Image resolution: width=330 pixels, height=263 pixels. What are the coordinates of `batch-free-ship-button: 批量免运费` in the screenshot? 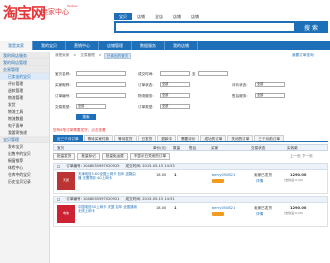 It's located at (114, 156).